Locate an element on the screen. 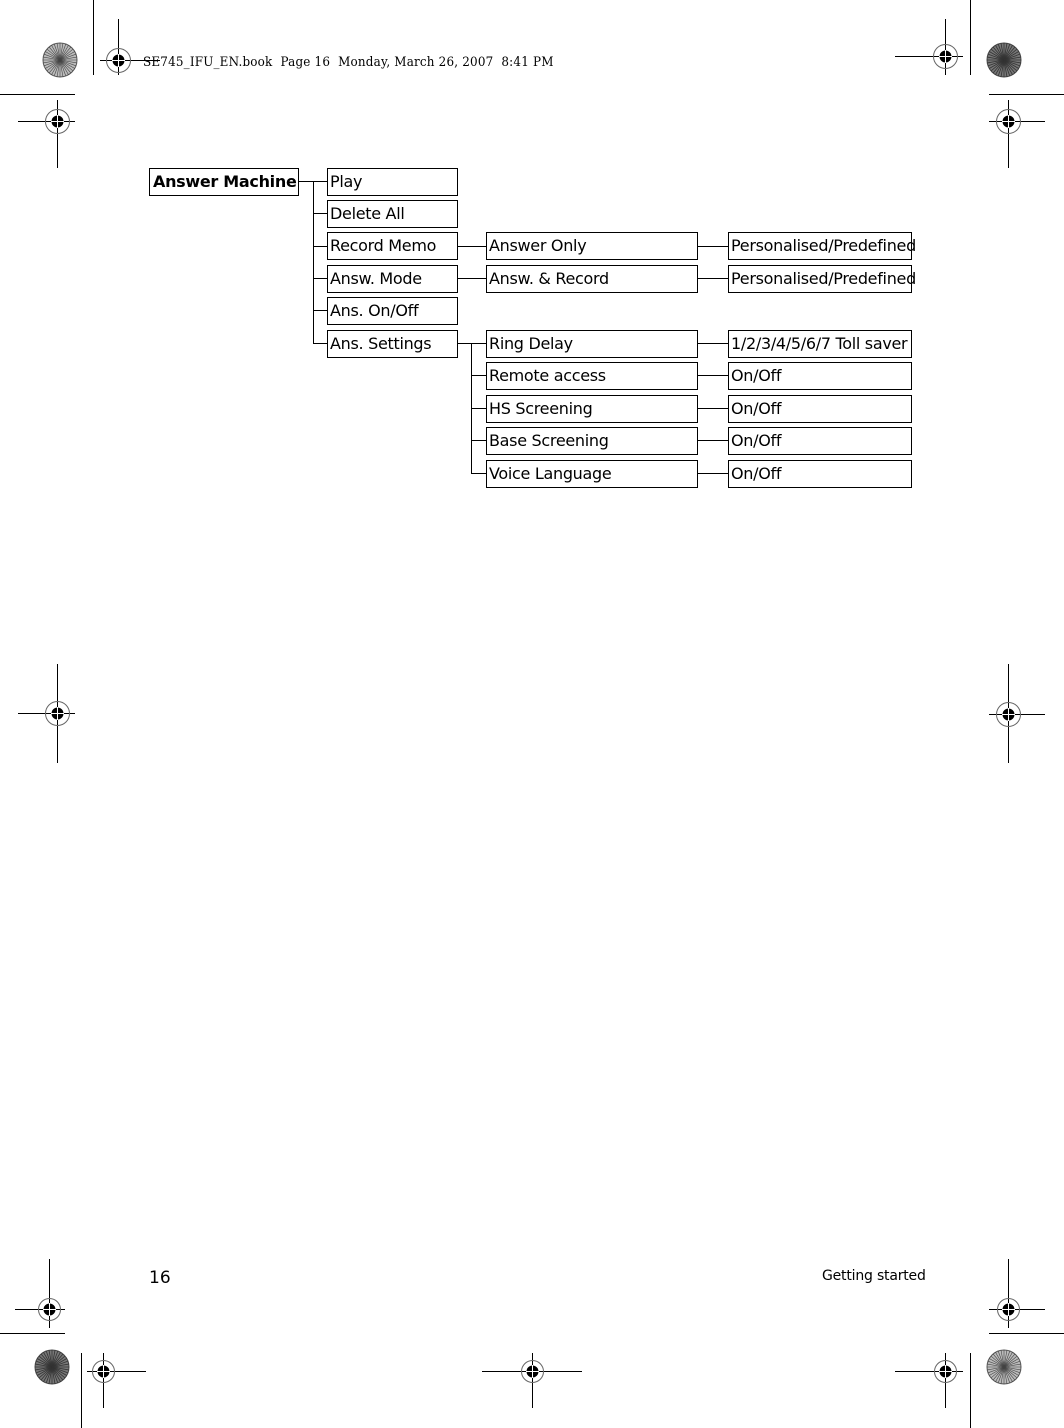 This screenshot has width=1064, height=1428. option-ring-delay: 1/2/3/4/5/6/7 Toll saver is located at coordinates (820, 344).